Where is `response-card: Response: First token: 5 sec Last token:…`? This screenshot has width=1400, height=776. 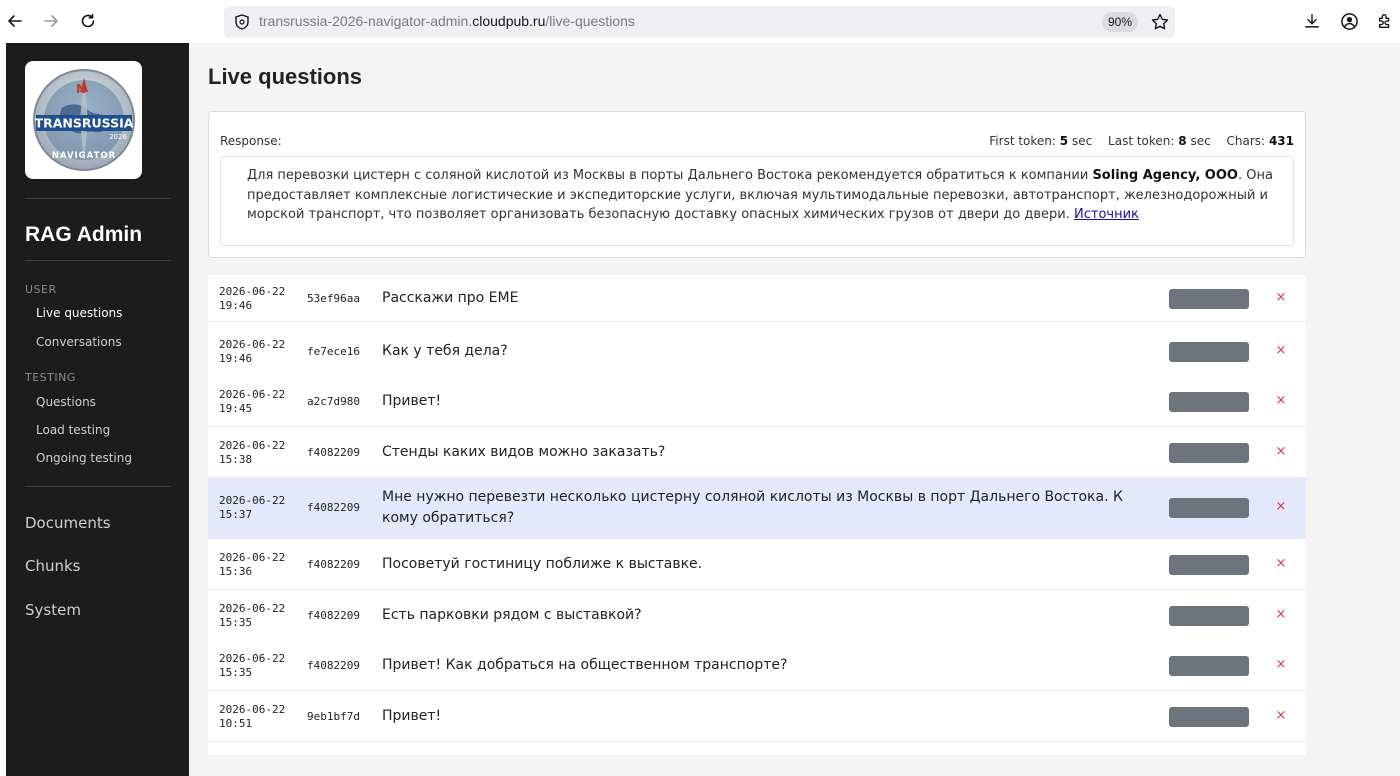
response-card: Response: First token: 5 sec Last token:… is located at coordinates (757, 184).